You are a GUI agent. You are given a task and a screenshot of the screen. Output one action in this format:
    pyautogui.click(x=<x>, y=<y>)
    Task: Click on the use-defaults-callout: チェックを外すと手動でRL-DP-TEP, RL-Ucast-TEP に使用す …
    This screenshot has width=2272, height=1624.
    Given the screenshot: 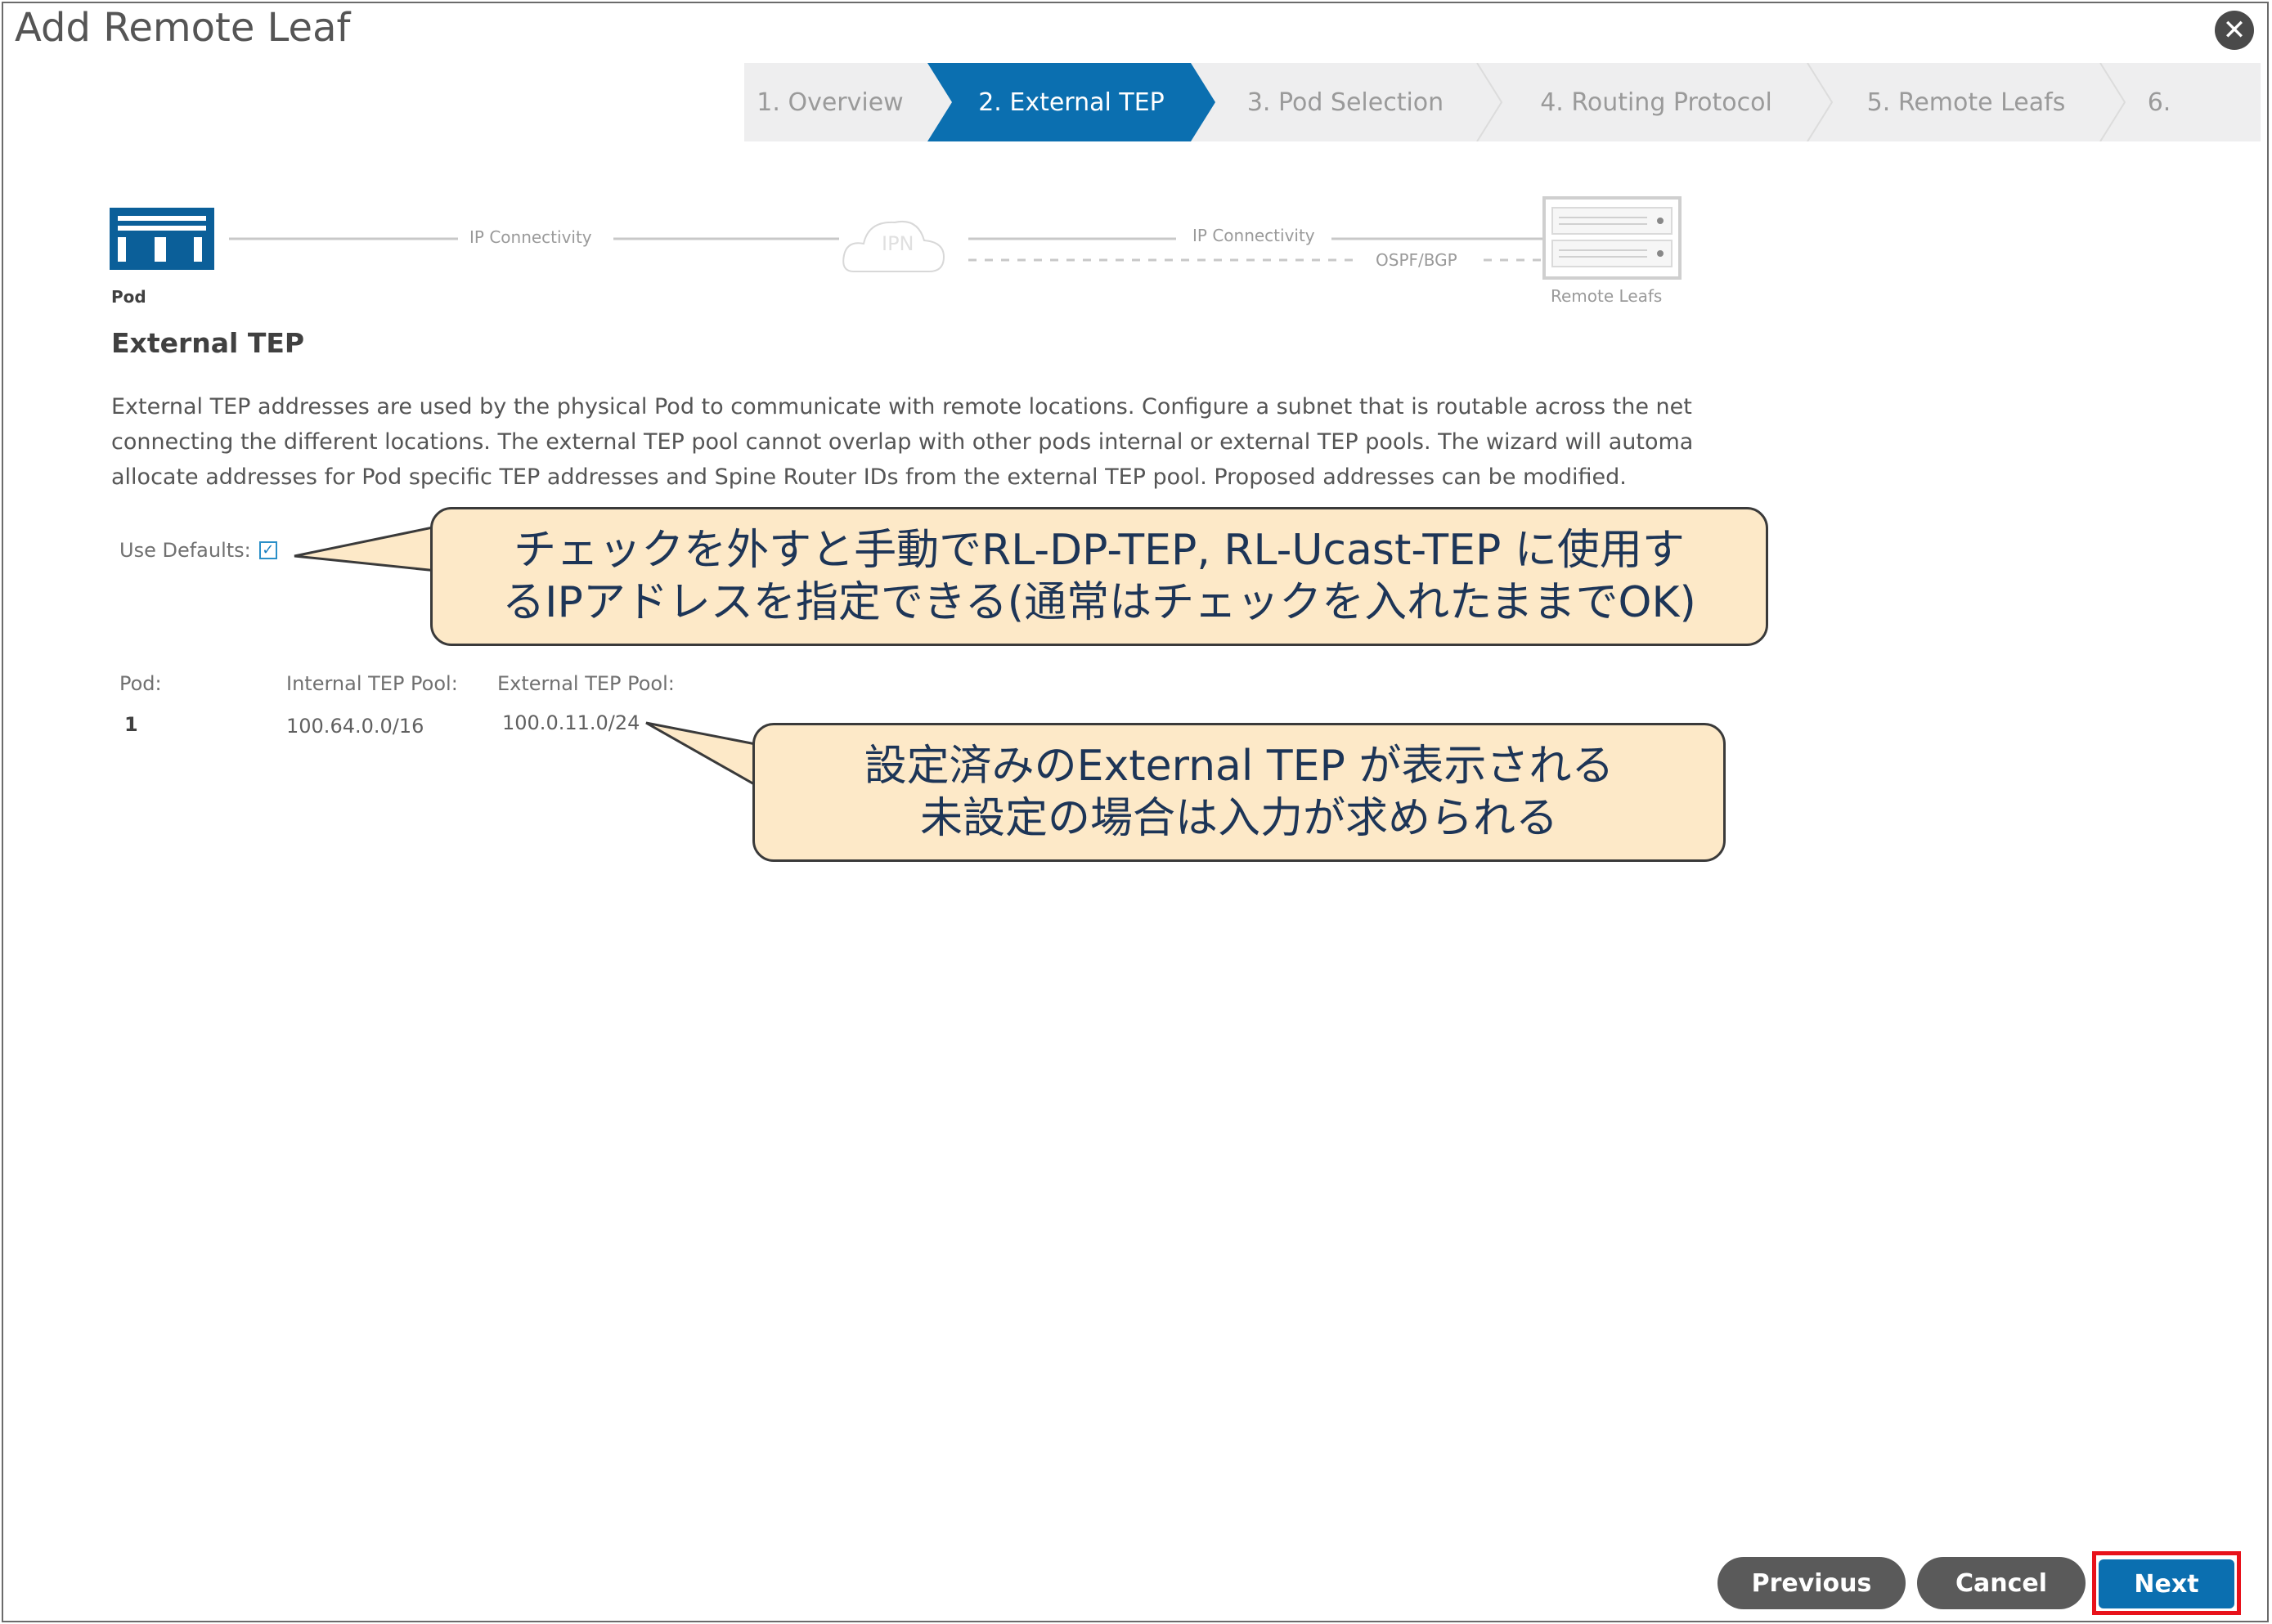 What is the action you would take?
    pyautogui.click(x=1099, y=576)
    